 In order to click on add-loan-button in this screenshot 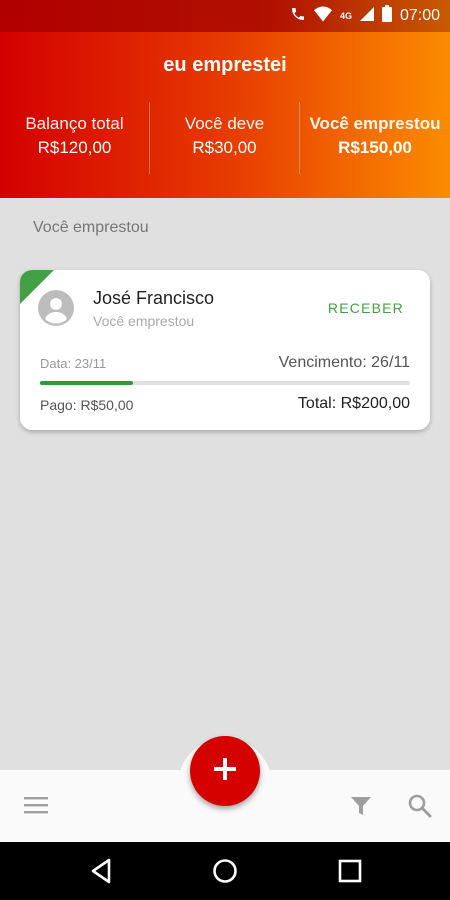, I will do `click(225, 771)`.